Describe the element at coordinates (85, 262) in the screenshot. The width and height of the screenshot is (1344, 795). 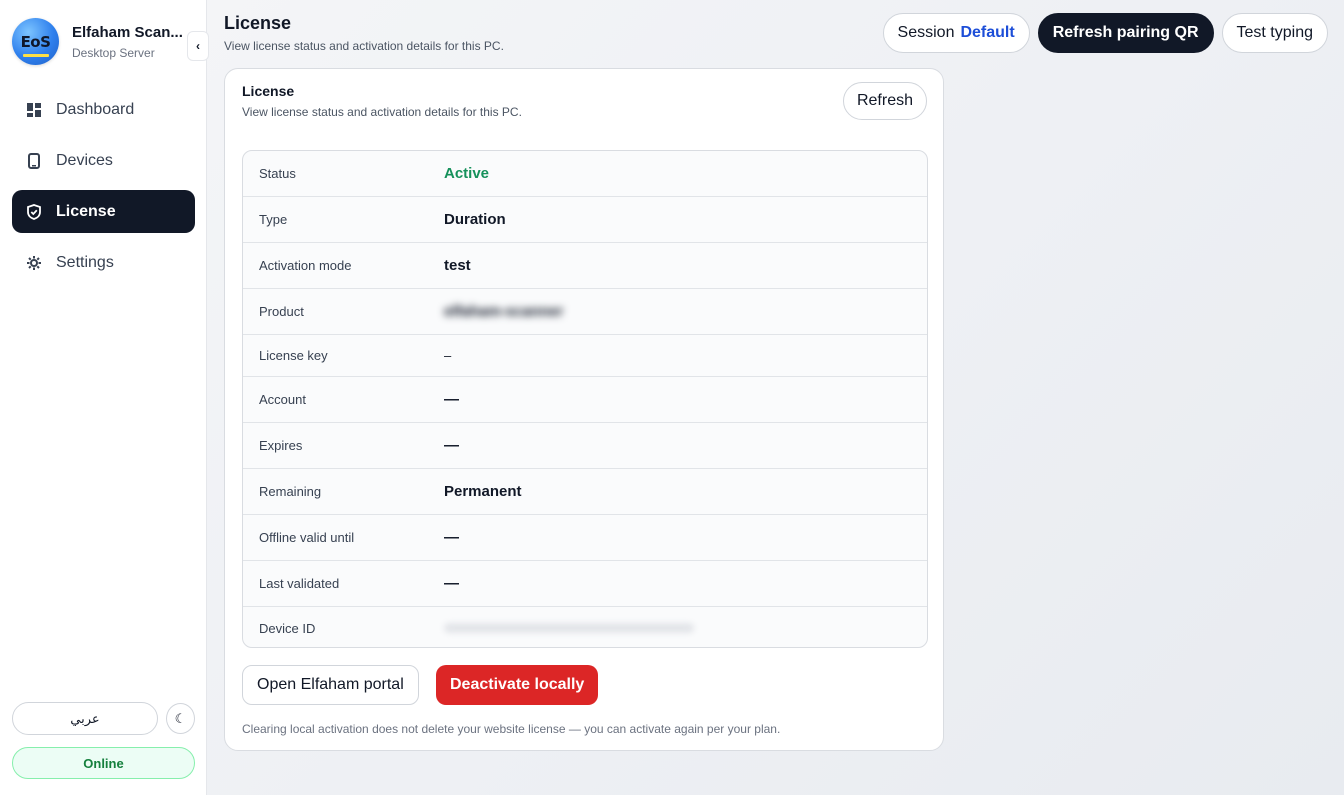
I see `sidebar-item-label: Settings` at that location.